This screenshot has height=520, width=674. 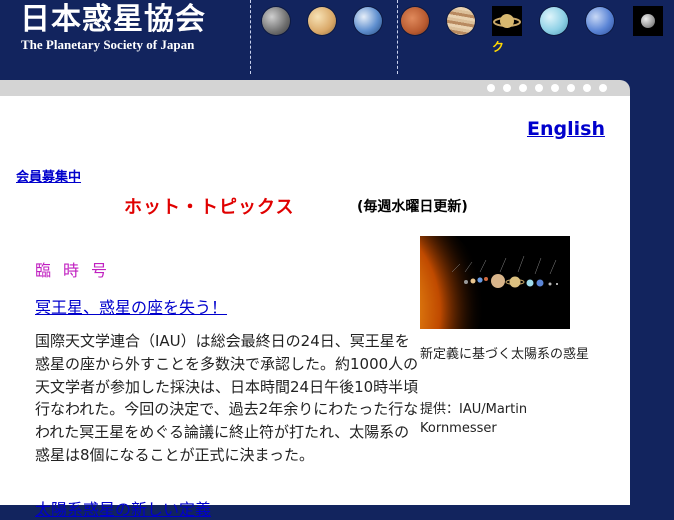 I want to click on earth-icon, so click(x=368, y=21).